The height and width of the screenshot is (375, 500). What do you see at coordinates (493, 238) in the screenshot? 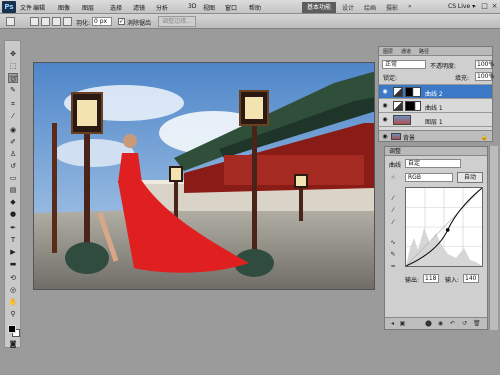
I see `collapsed-panel-dock` at bounding box center [493, 238].